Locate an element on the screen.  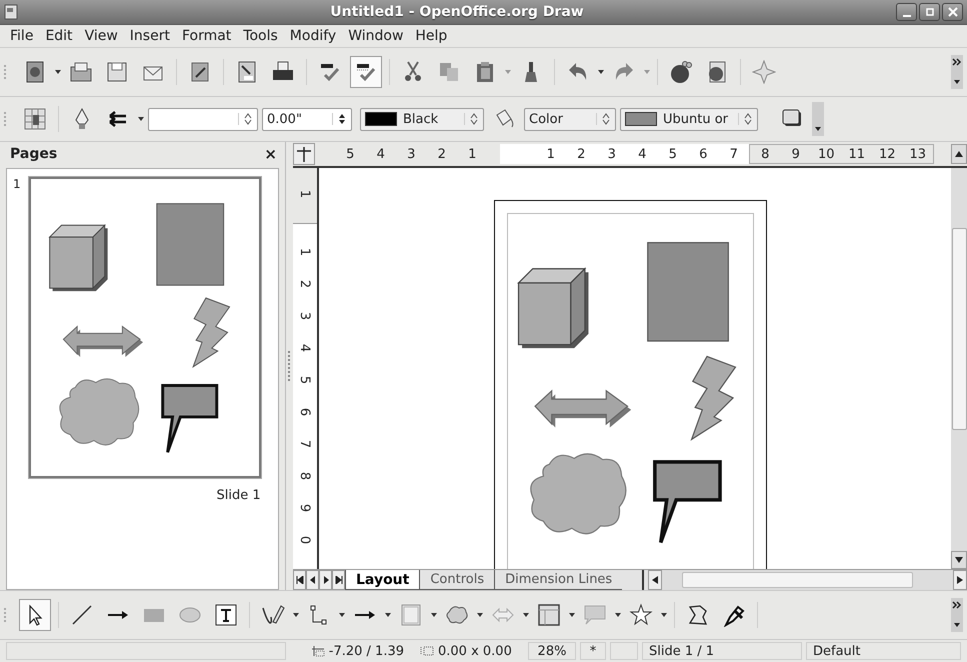
page-style: Default is located at coordinates (883, 651).